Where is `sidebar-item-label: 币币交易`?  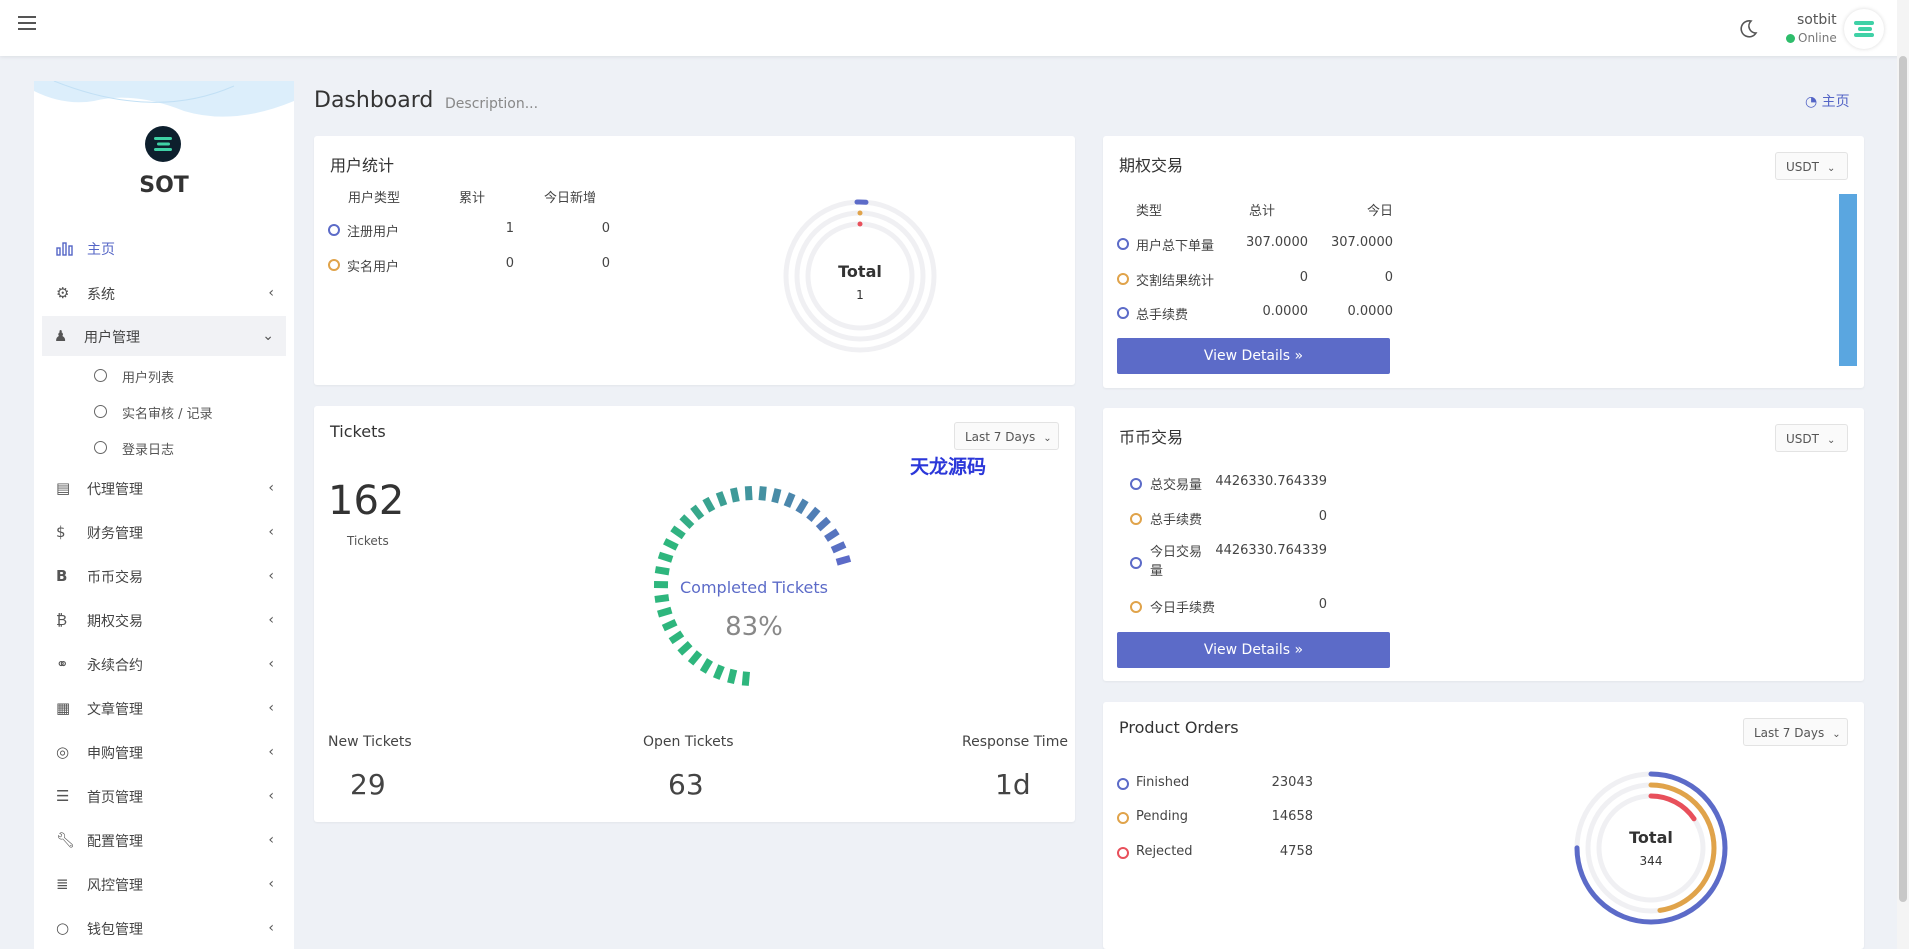 sidebar-item-label: 币币交易 is located at coordinates (115, 578).